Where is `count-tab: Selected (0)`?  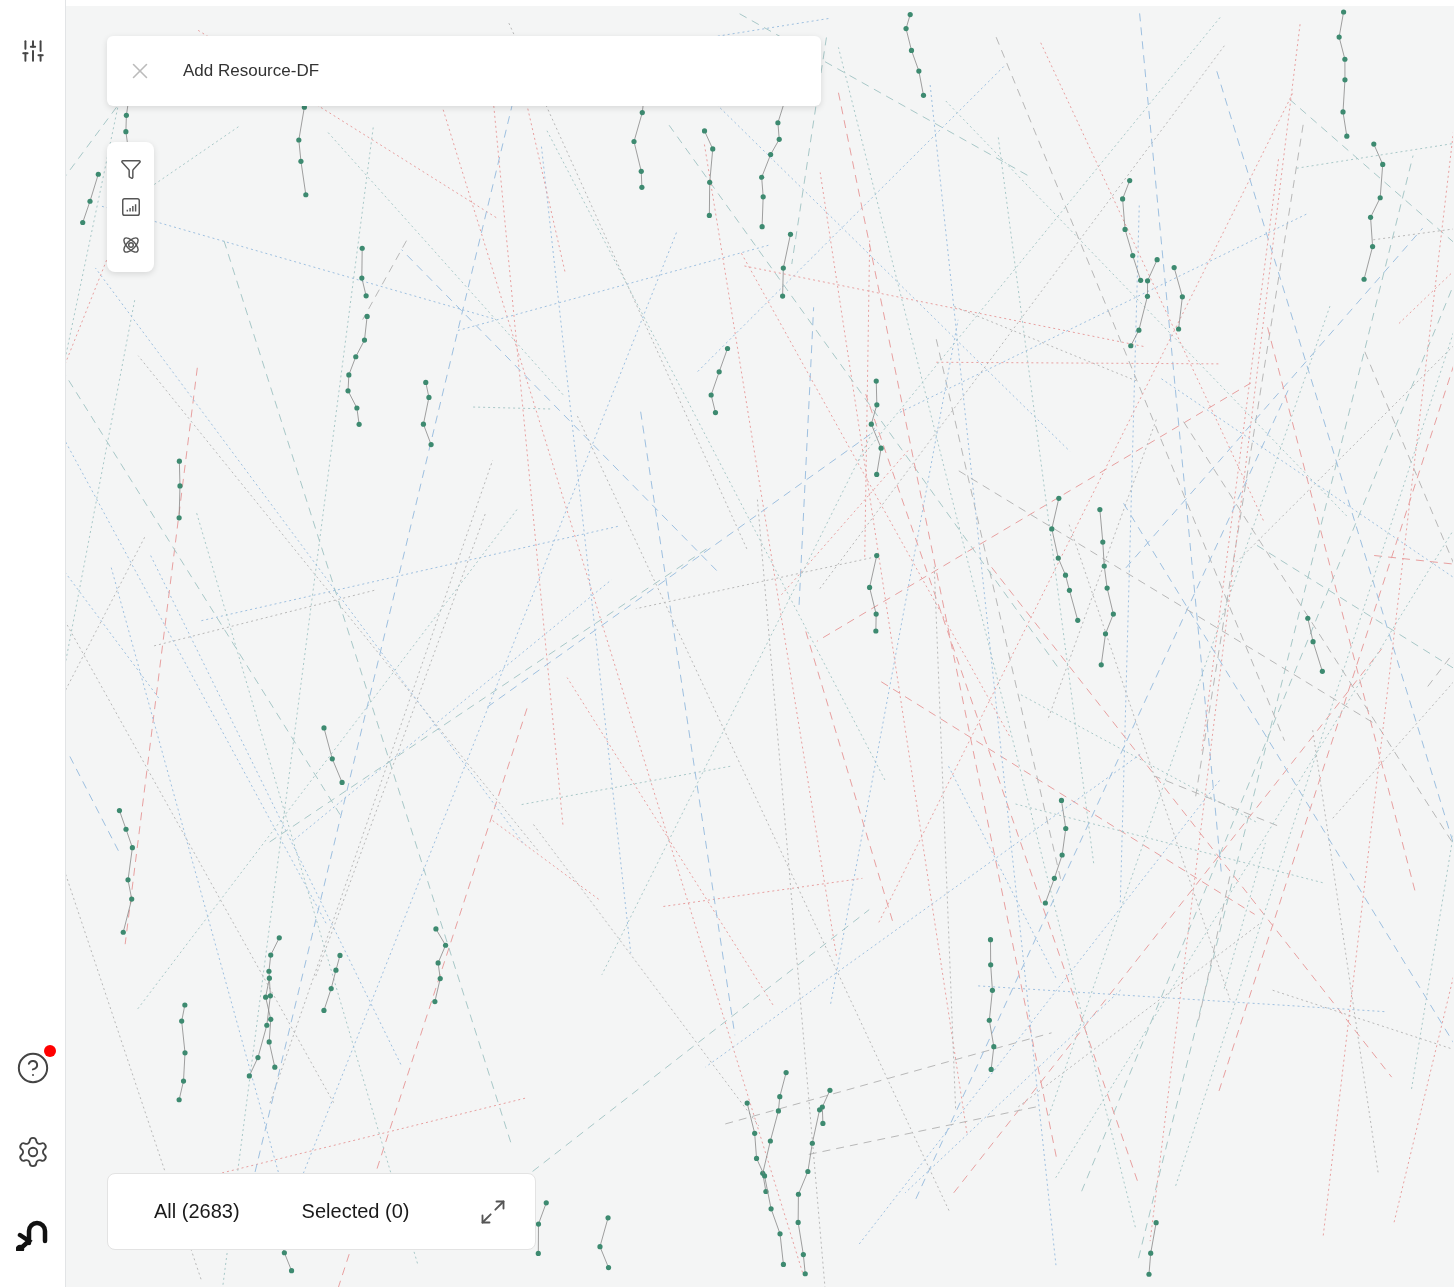
count-tab: Selected (0) is located at coordinates (355, 1211).